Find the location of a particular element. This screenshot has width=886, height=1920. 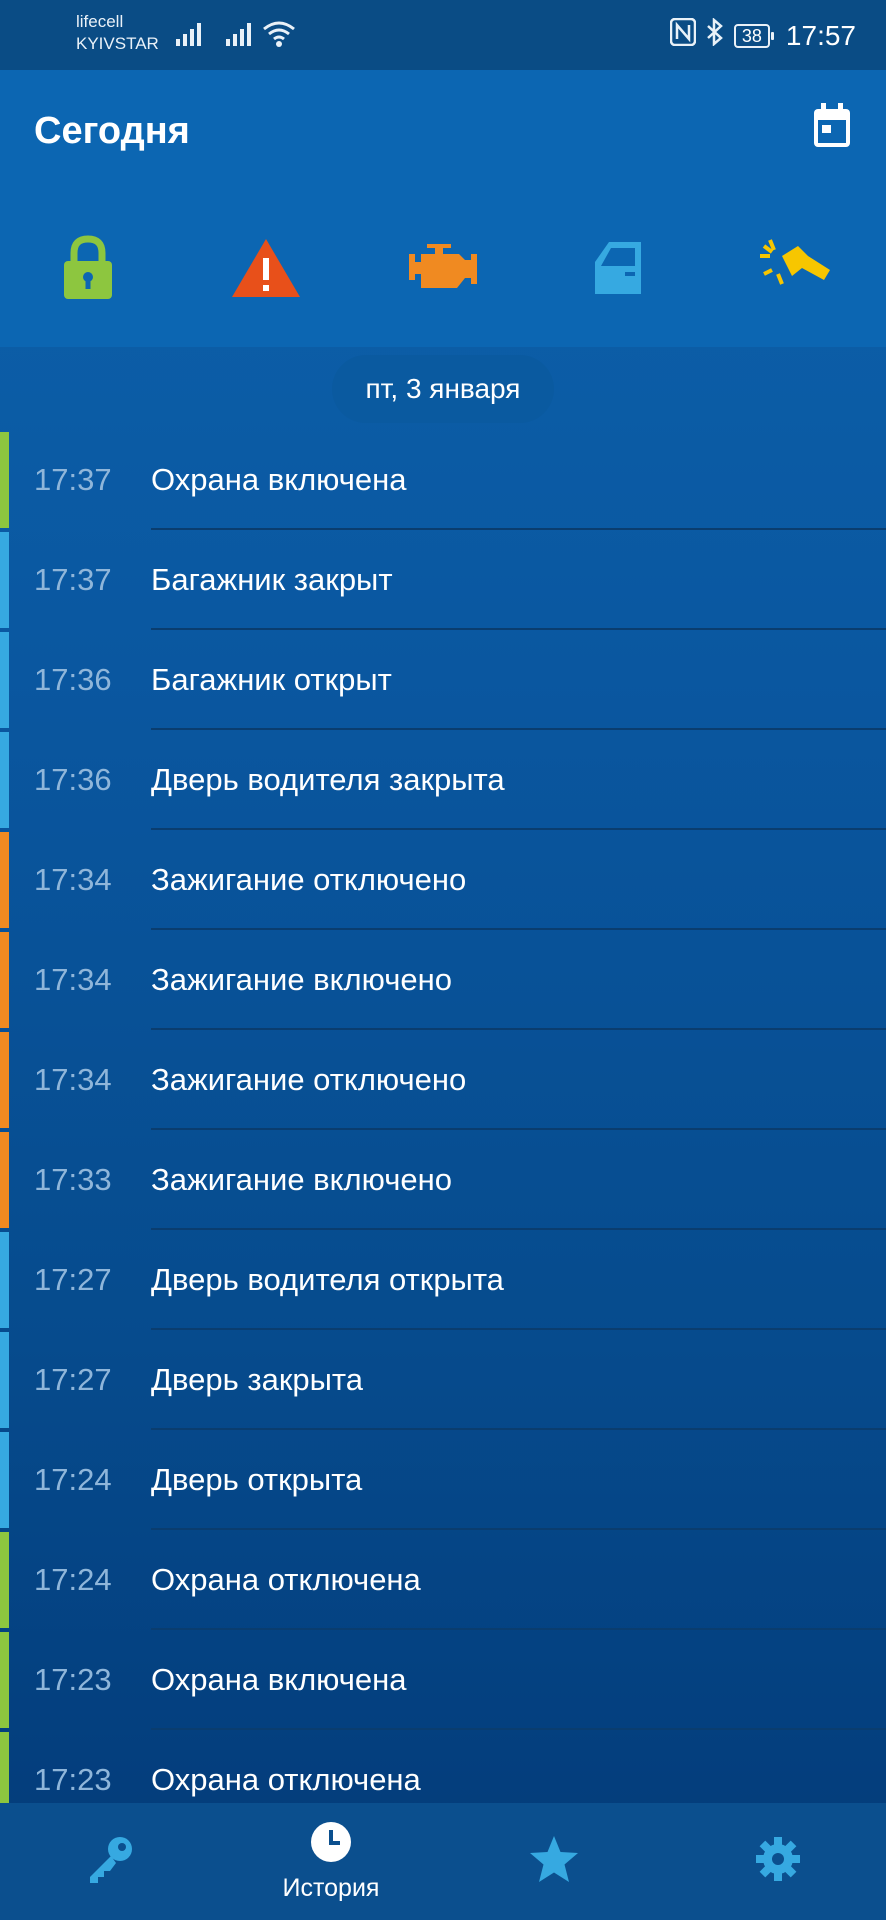

status-bar: lifecell KYIVSTAR 38 17:57 is located at coordinates (443, 35).